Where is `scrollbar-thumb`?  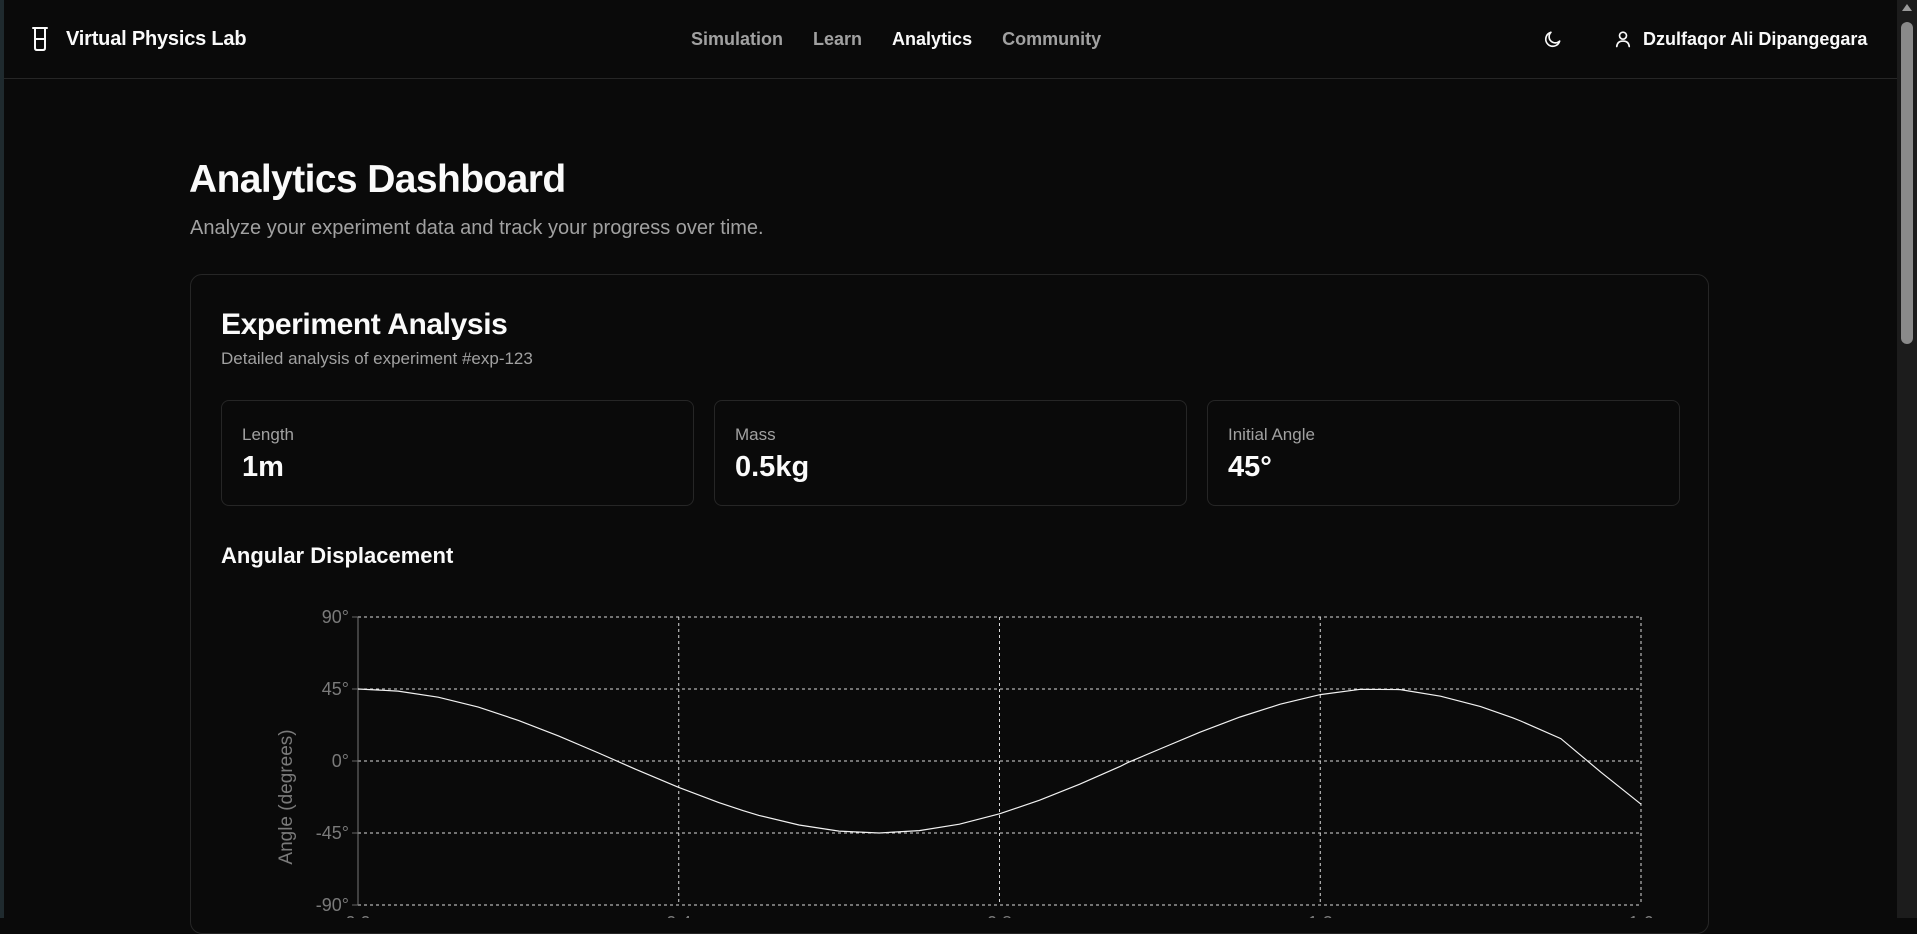
scrollbar-thumb is located at coordinates (1907, 183).